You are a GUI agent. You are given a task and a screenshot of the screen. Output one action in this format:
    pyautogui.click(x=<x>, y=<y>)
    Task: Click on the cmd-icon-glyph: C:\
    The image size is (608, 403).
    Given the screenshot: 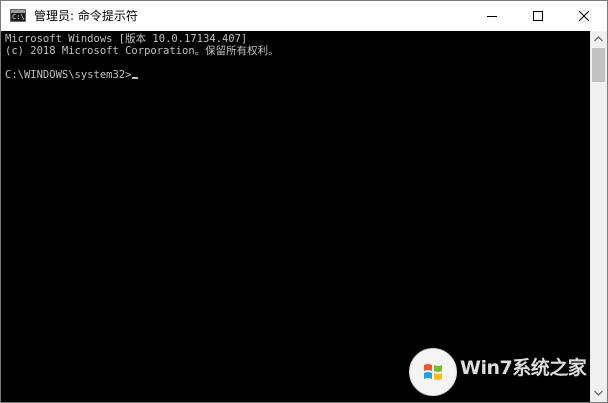 What is the action you would take?
    pyautogui.click(x=18, y=17)
    